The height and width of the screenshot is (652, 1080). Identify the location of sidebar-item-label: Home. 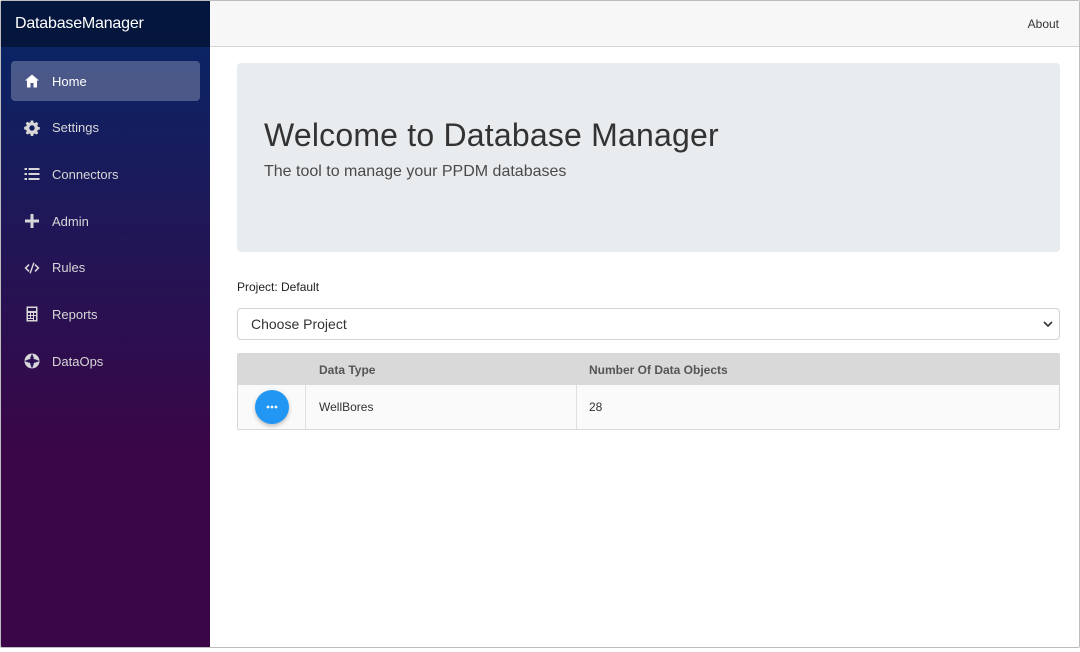
(69, 81).